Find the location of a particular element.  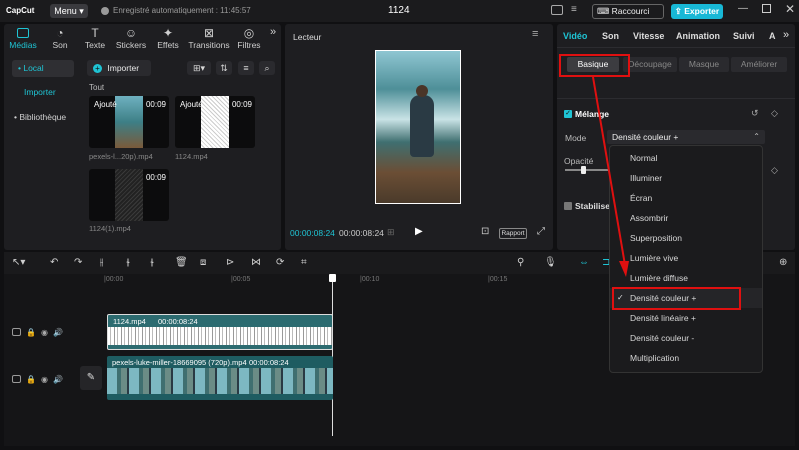

tab-label: Filtres is located at coordinates (249, 45).